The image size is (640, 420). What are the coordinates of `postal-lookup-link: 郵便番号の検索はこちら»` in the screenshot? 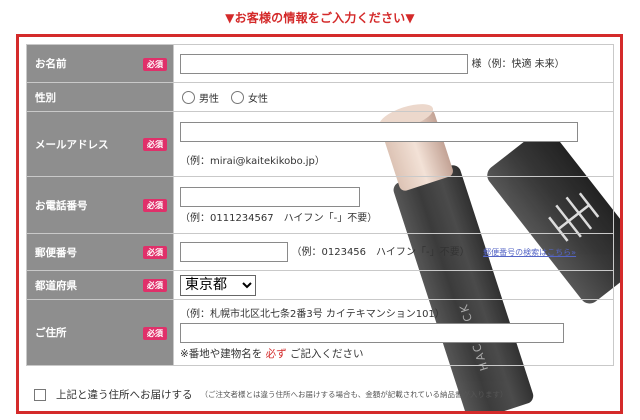 It's located at (529, 252).